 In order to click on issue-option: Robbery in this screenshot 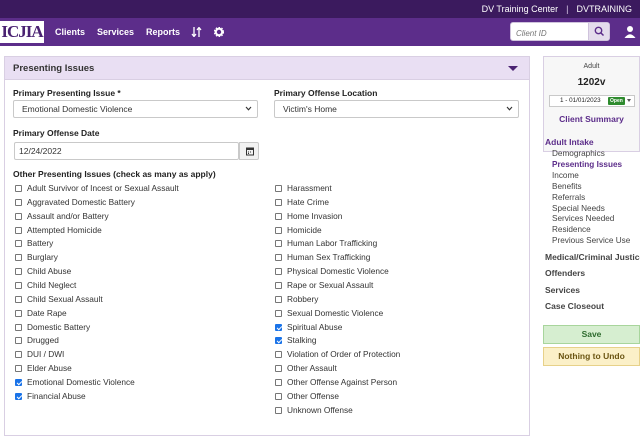, I will do `click(296, 299)`.